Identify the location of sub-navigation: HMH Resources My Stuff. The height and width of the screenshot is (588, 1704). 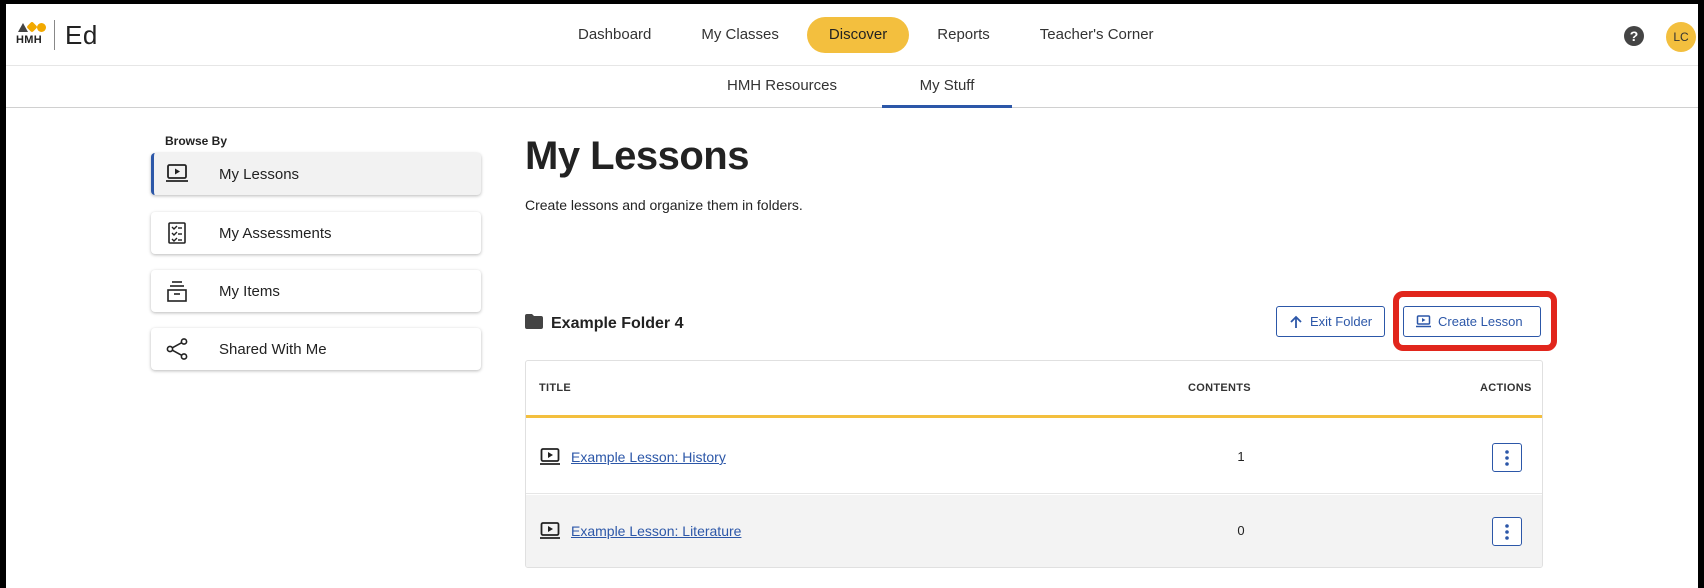
(852, 87).